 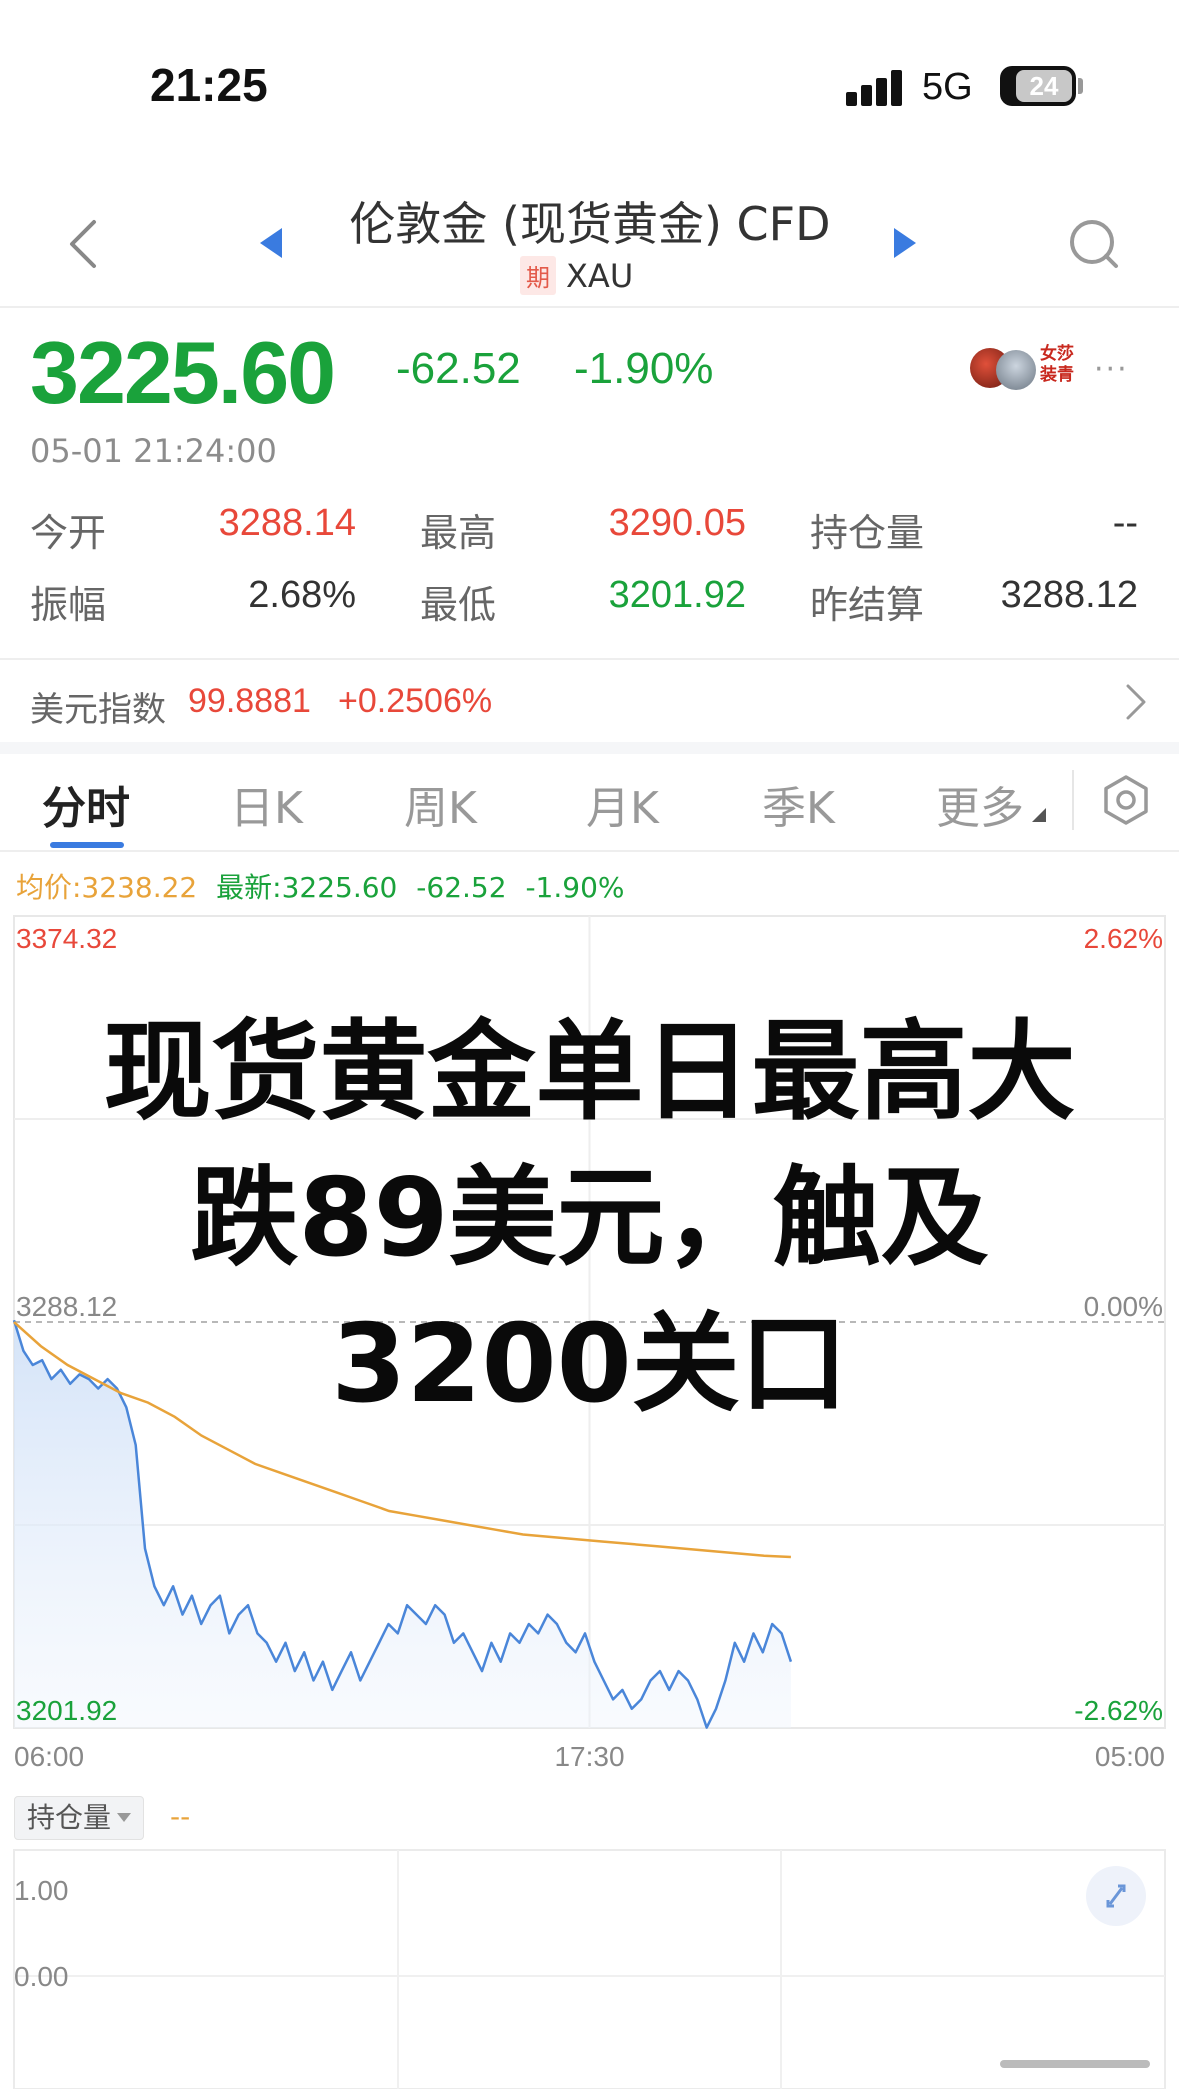 What do you see at coordinates (589, 701) in the screenshot?
I see `usd-index-row: 美元指数 99.8881 +0.2506%` at bounding box center [589, 701].